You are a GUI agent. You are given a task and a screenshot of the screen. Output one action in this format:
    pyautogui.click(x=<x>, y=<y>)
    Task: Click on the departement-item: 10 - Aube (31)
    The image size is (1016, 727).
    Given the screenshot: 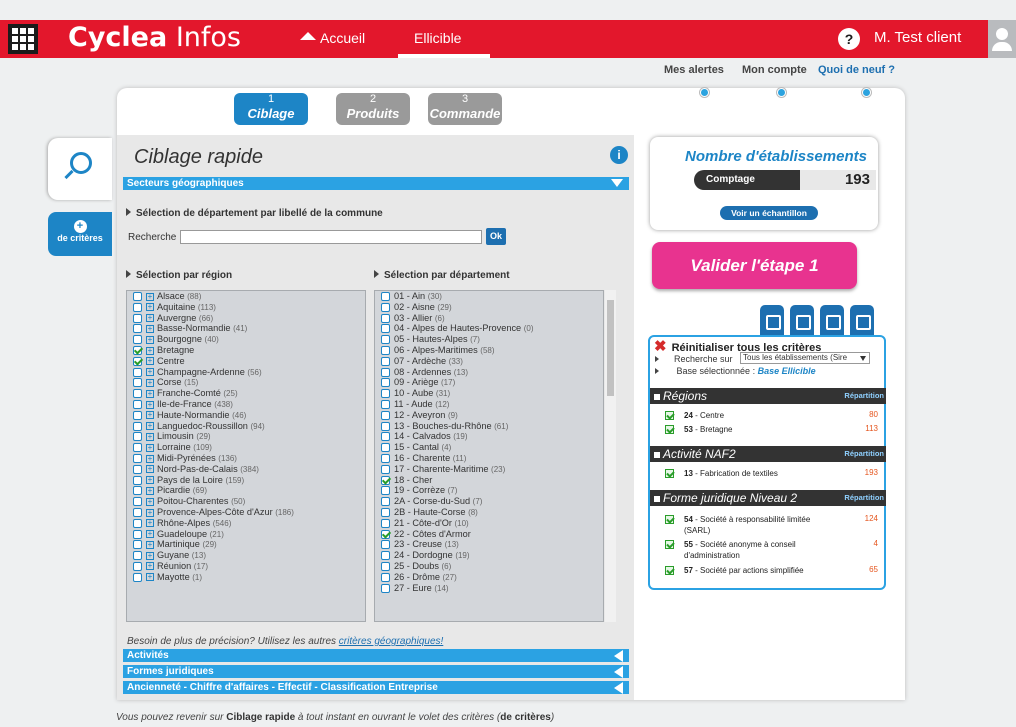 What is the action you would take?
    pyautogui.click(x=489, y=393)
    